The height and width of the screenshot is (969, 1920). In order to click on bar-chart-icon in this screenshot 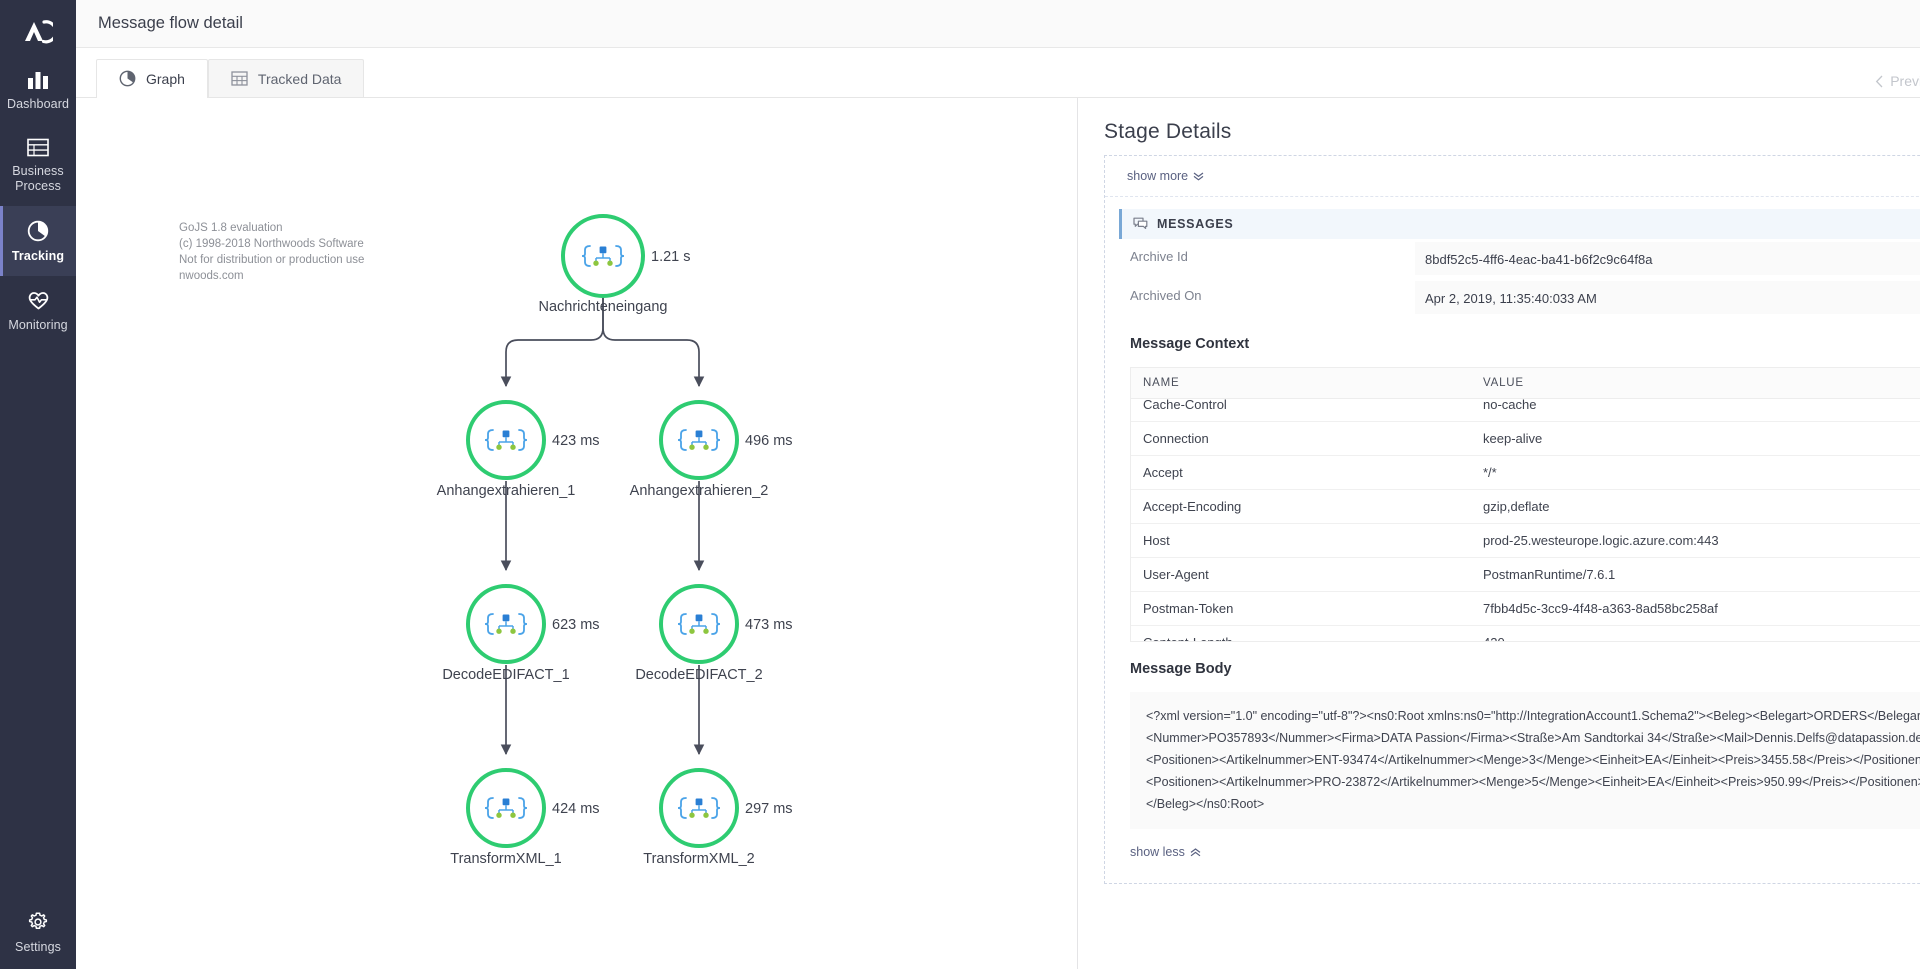, I will do `click(38, 80)`.